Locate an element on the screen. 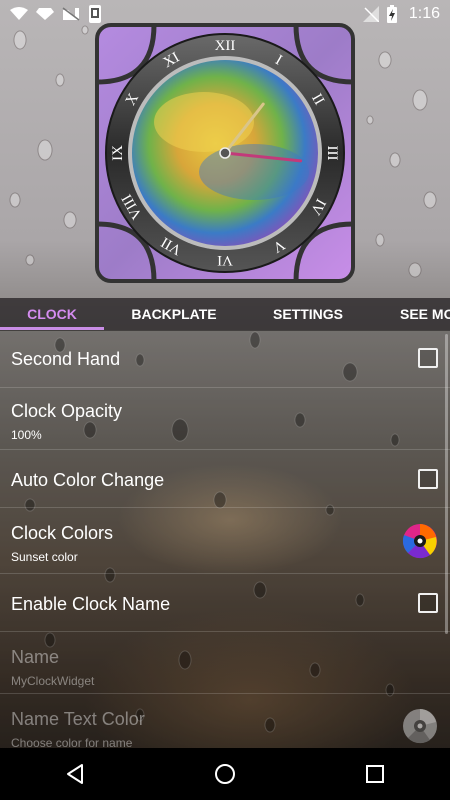  no-sim-icon is located at coordinates (71, 14).